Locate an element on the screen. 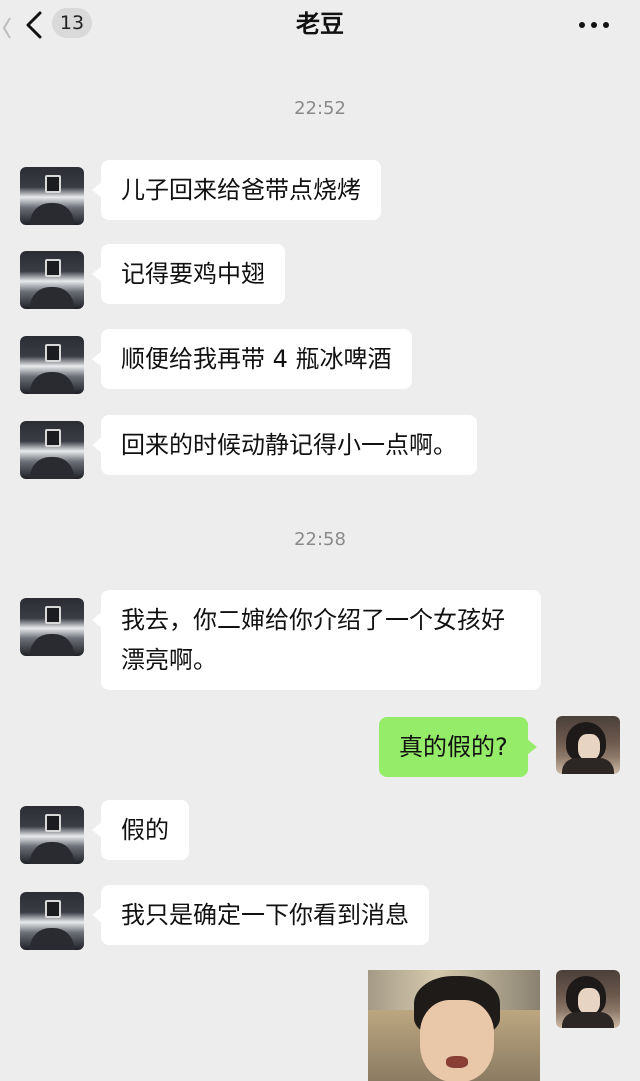 The height and width of the screenshot is (1081, 640). incoming-message-bubble: 顺便给我再带 4 瓶冰啤酒 is located at coordinates (252, 359).